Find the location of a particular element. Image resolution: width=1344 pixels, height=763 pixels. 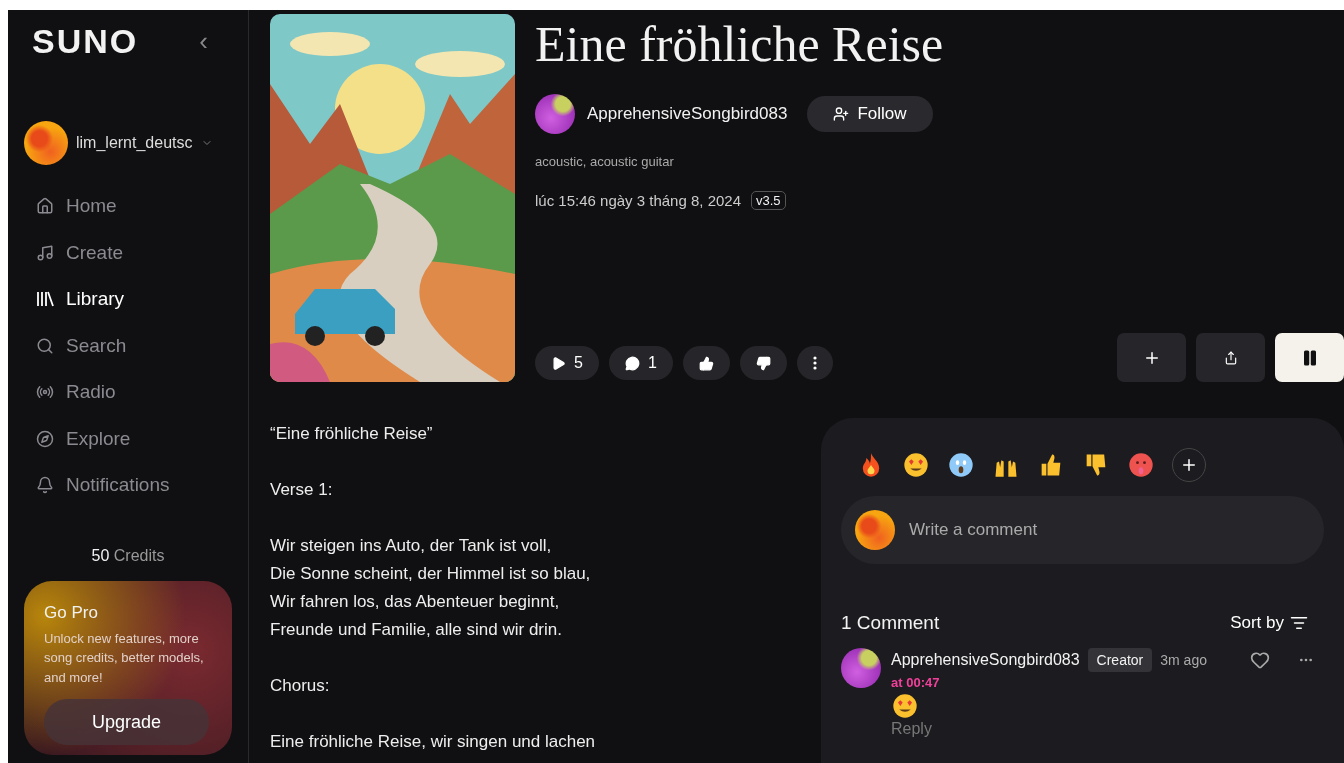

nav-item: Radio is located at coordinates (134, 392).